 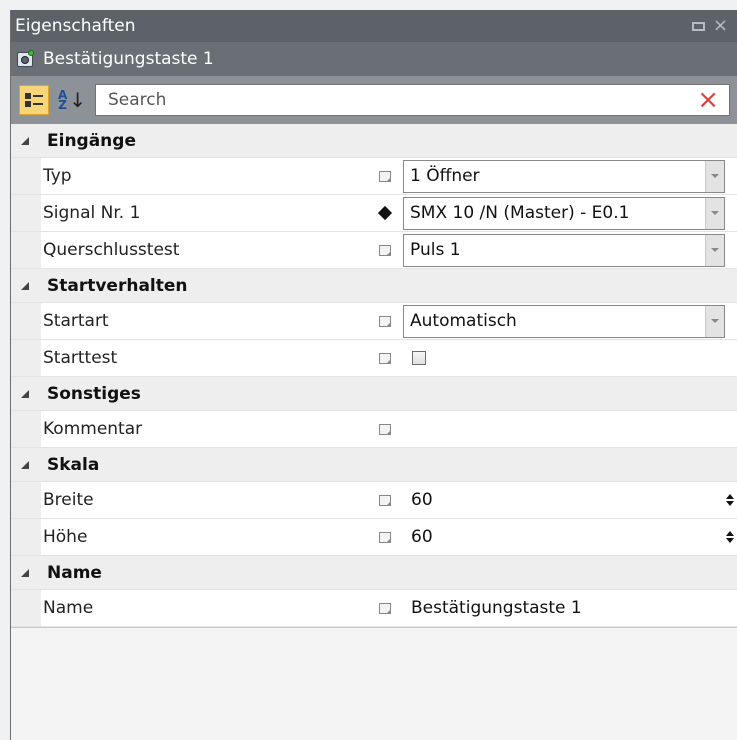 What do you see at coordinates (128, 59) in the screenshot?
I see `selected-object-title: Bestätigungstaste 1` at bounding box center [128, 59].